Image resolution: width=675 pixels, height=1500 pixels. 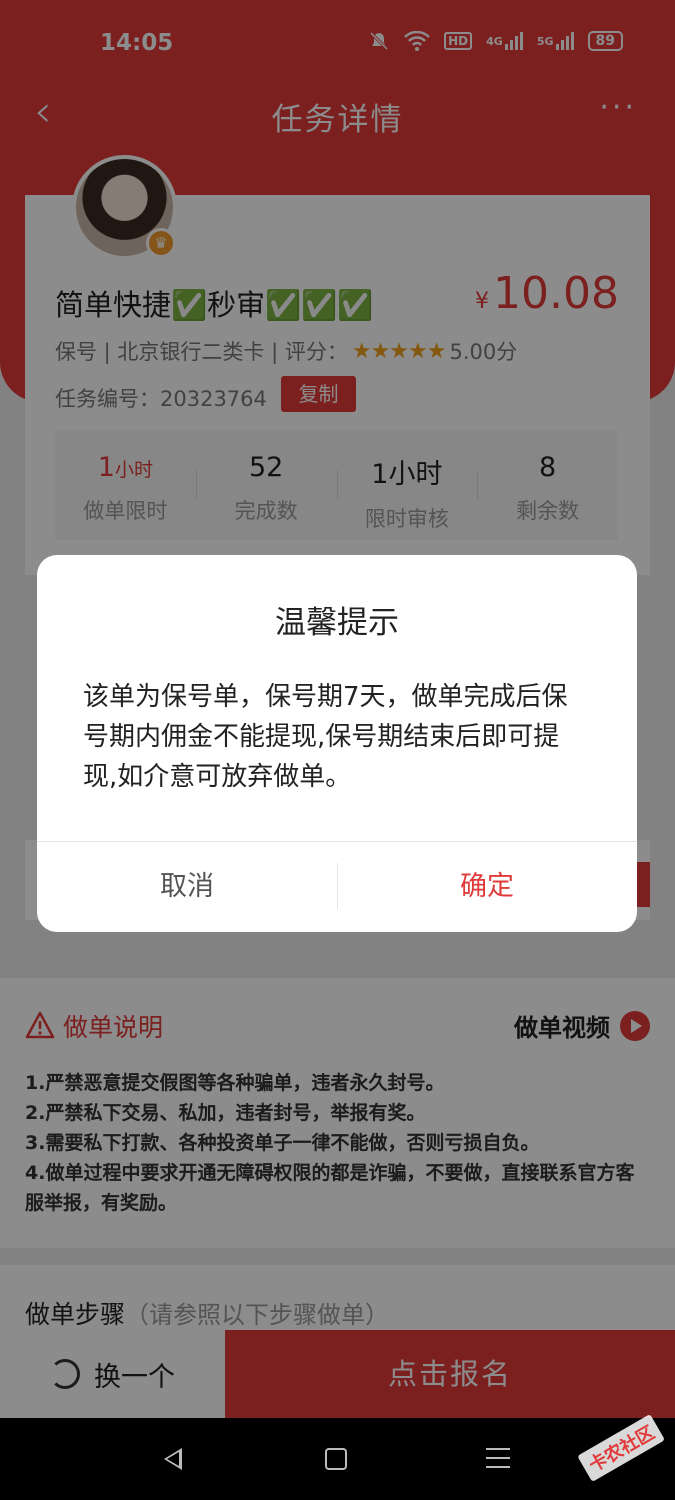 I want to click on system-back-icon, so click(x=173, y=1459).